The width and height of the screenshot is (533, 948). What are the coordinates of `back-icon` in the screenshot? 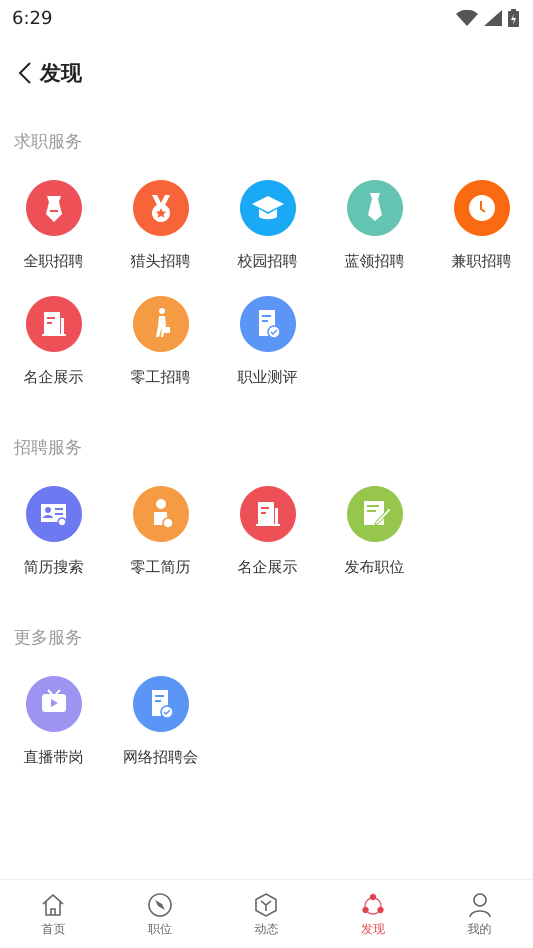 It's located at (25, 73).